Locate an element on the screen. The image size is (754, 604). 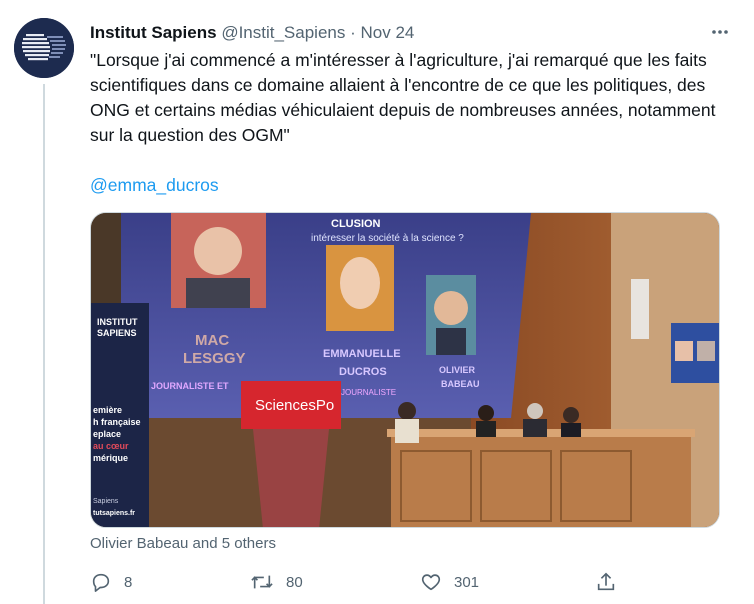
retweet-icon is located at coordinates (262, 582).